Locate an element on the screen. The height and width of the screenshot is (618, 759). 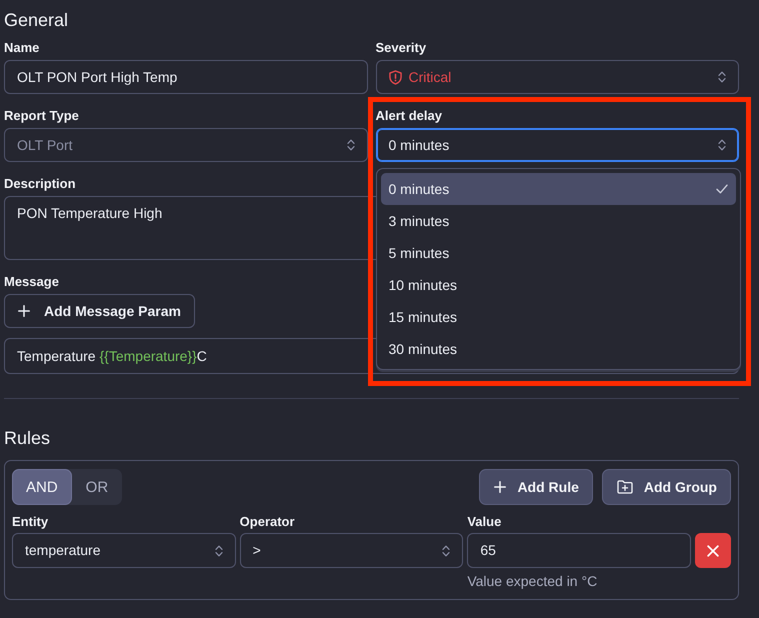
name-field: OLT PON Port High Temp is located at coordinates (186, 77).